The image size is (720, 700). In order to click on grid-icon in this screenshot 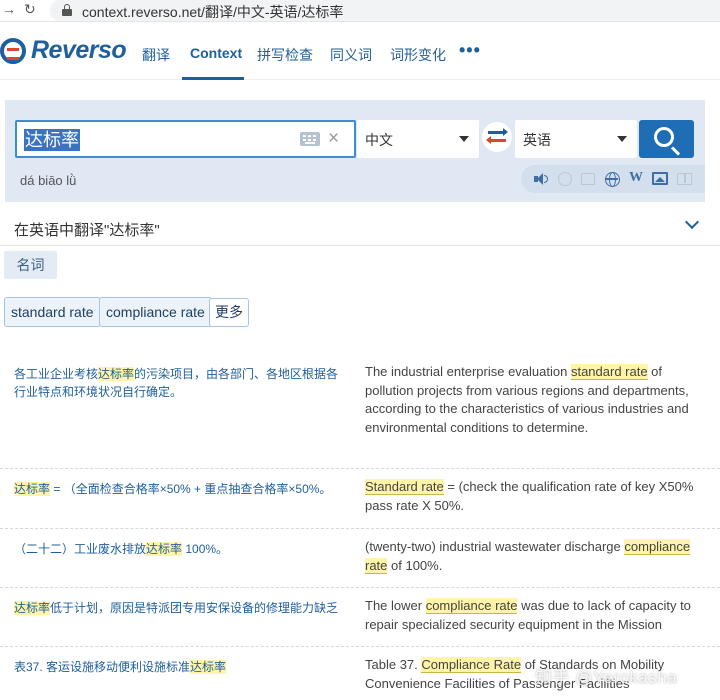, I will do `click(588, 179)`.